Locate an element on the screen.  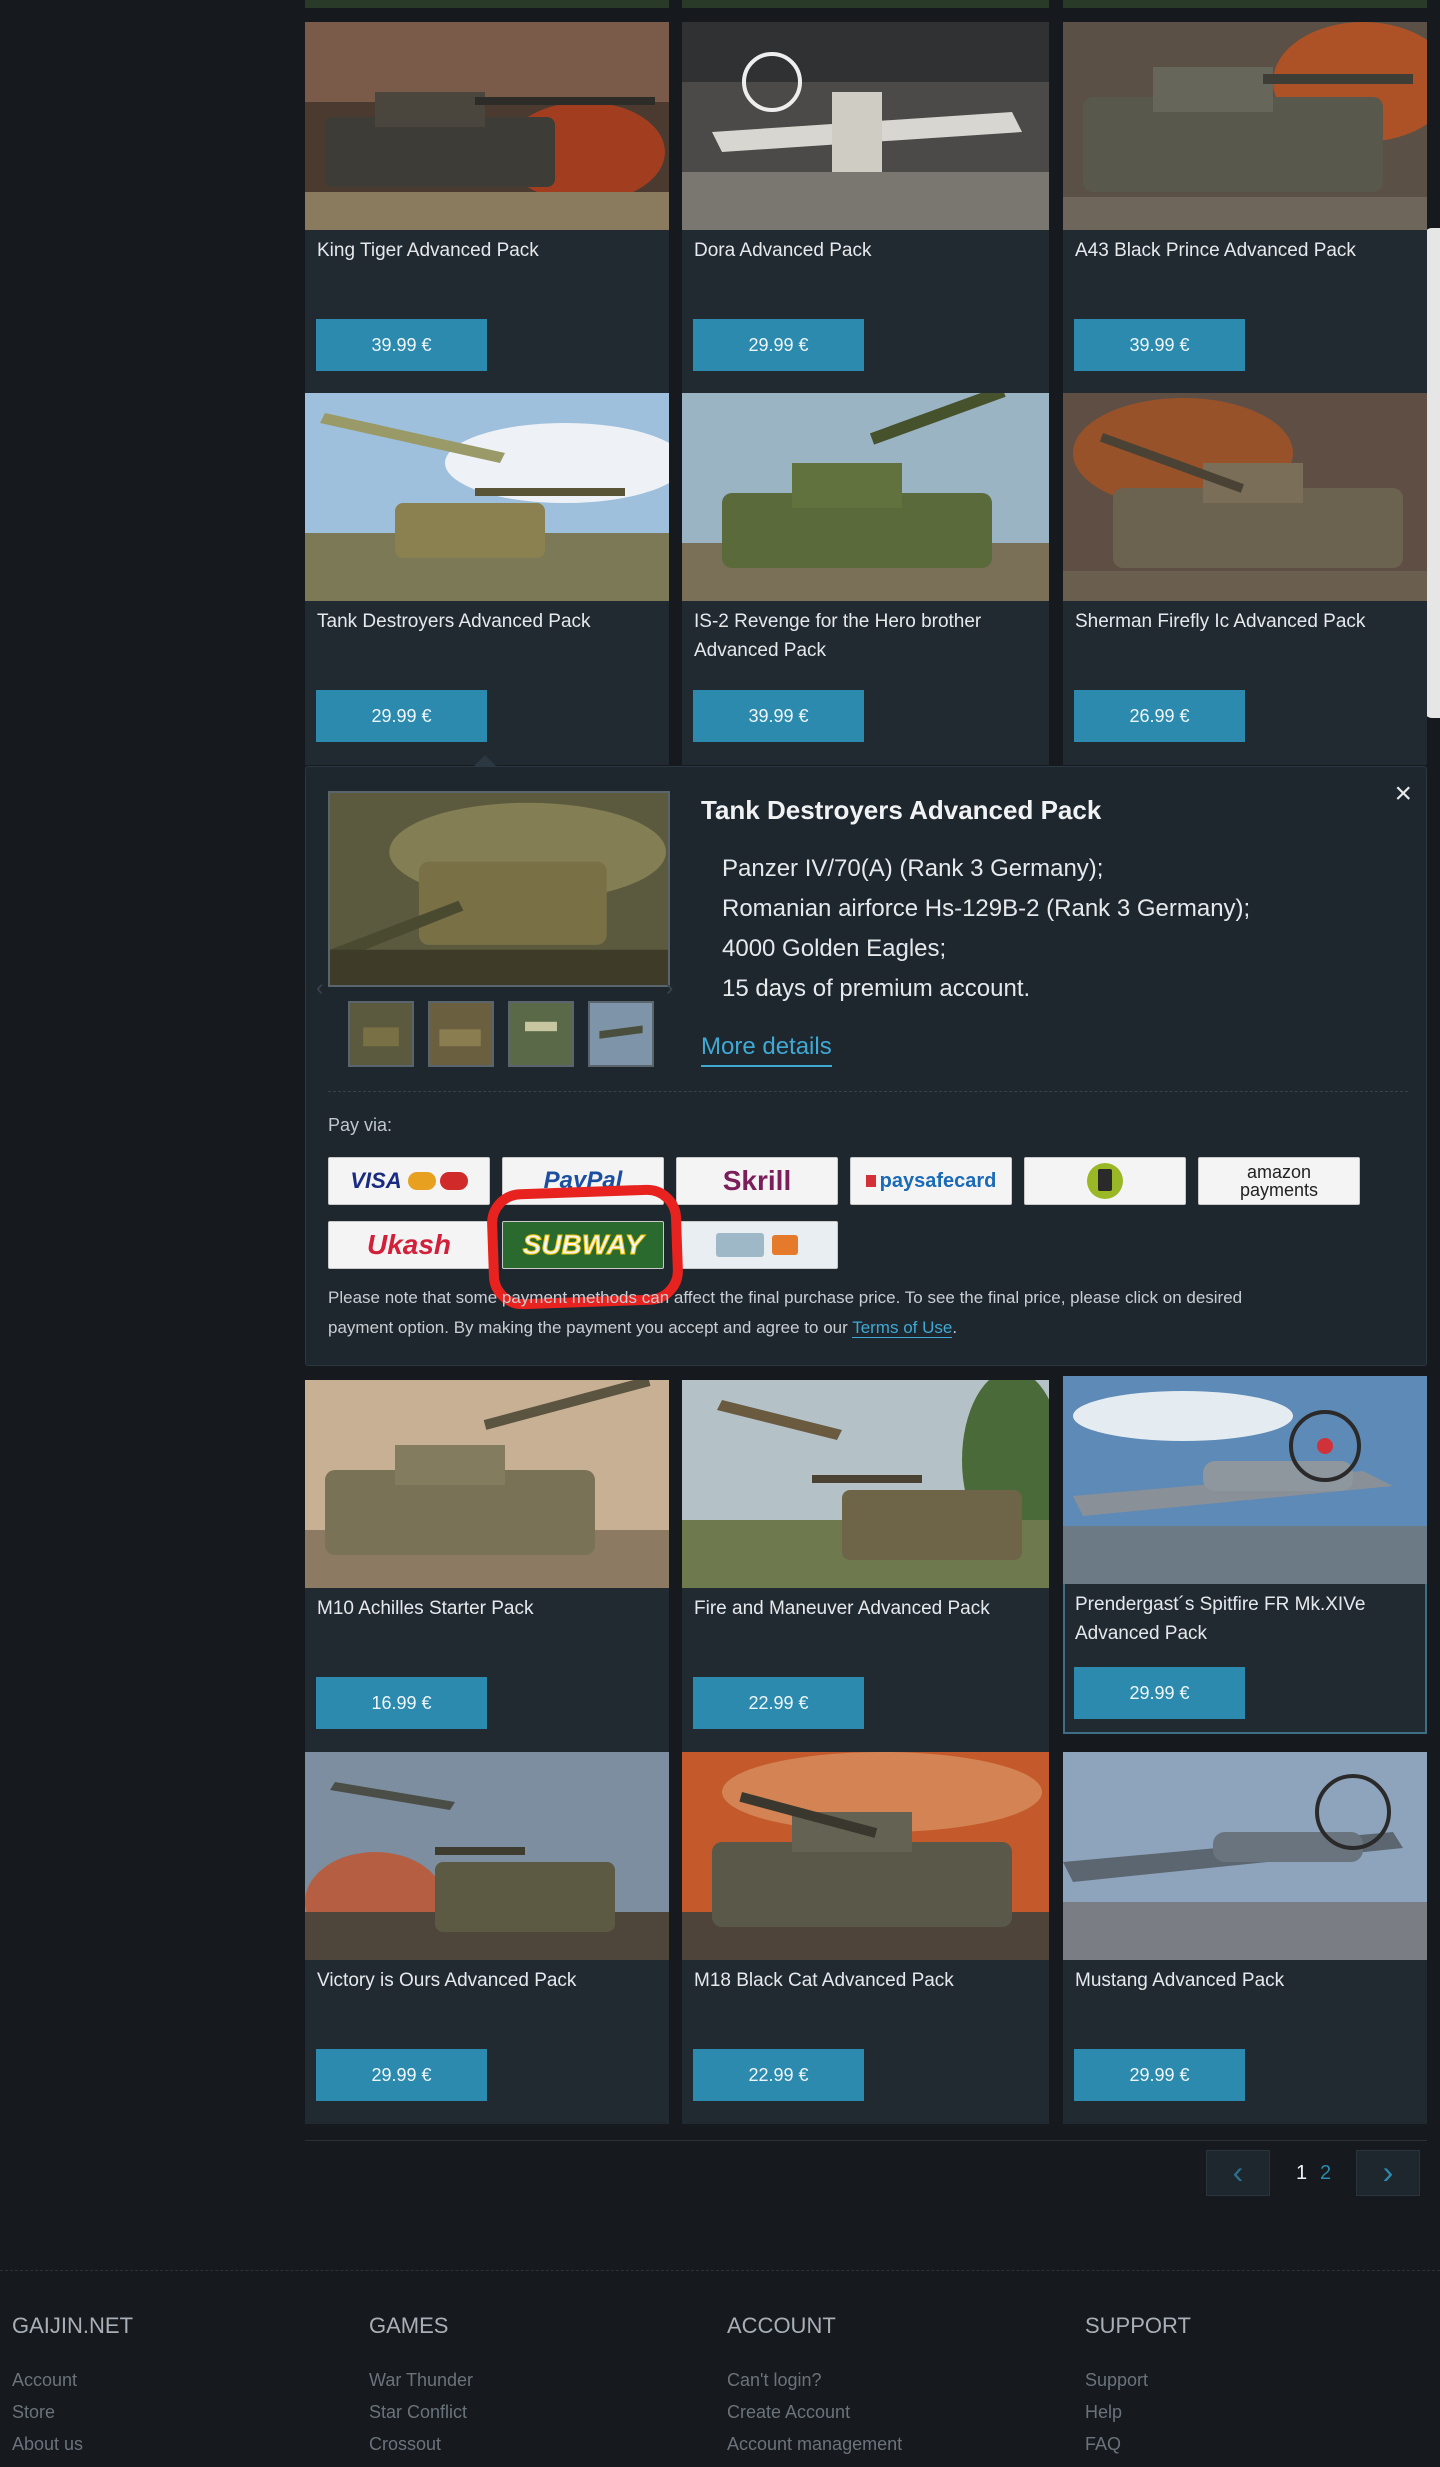
detail-item: Panzer IV/70(A) (Rank 3 Germany); is located at coordinates (913, 868).